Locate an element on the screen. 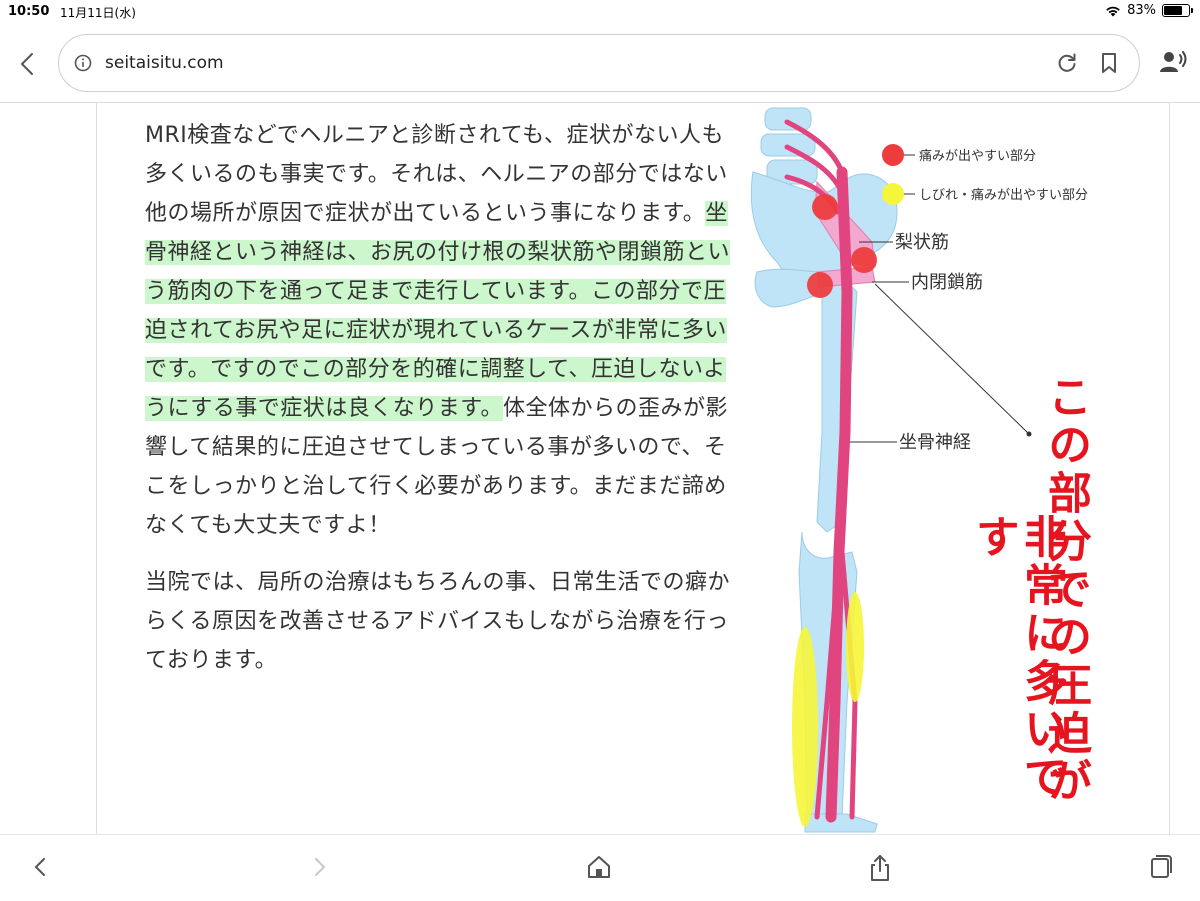 The height and width of the screenshot is (901, 1200). pain-spot-upper is located at coordinates (825, 207).